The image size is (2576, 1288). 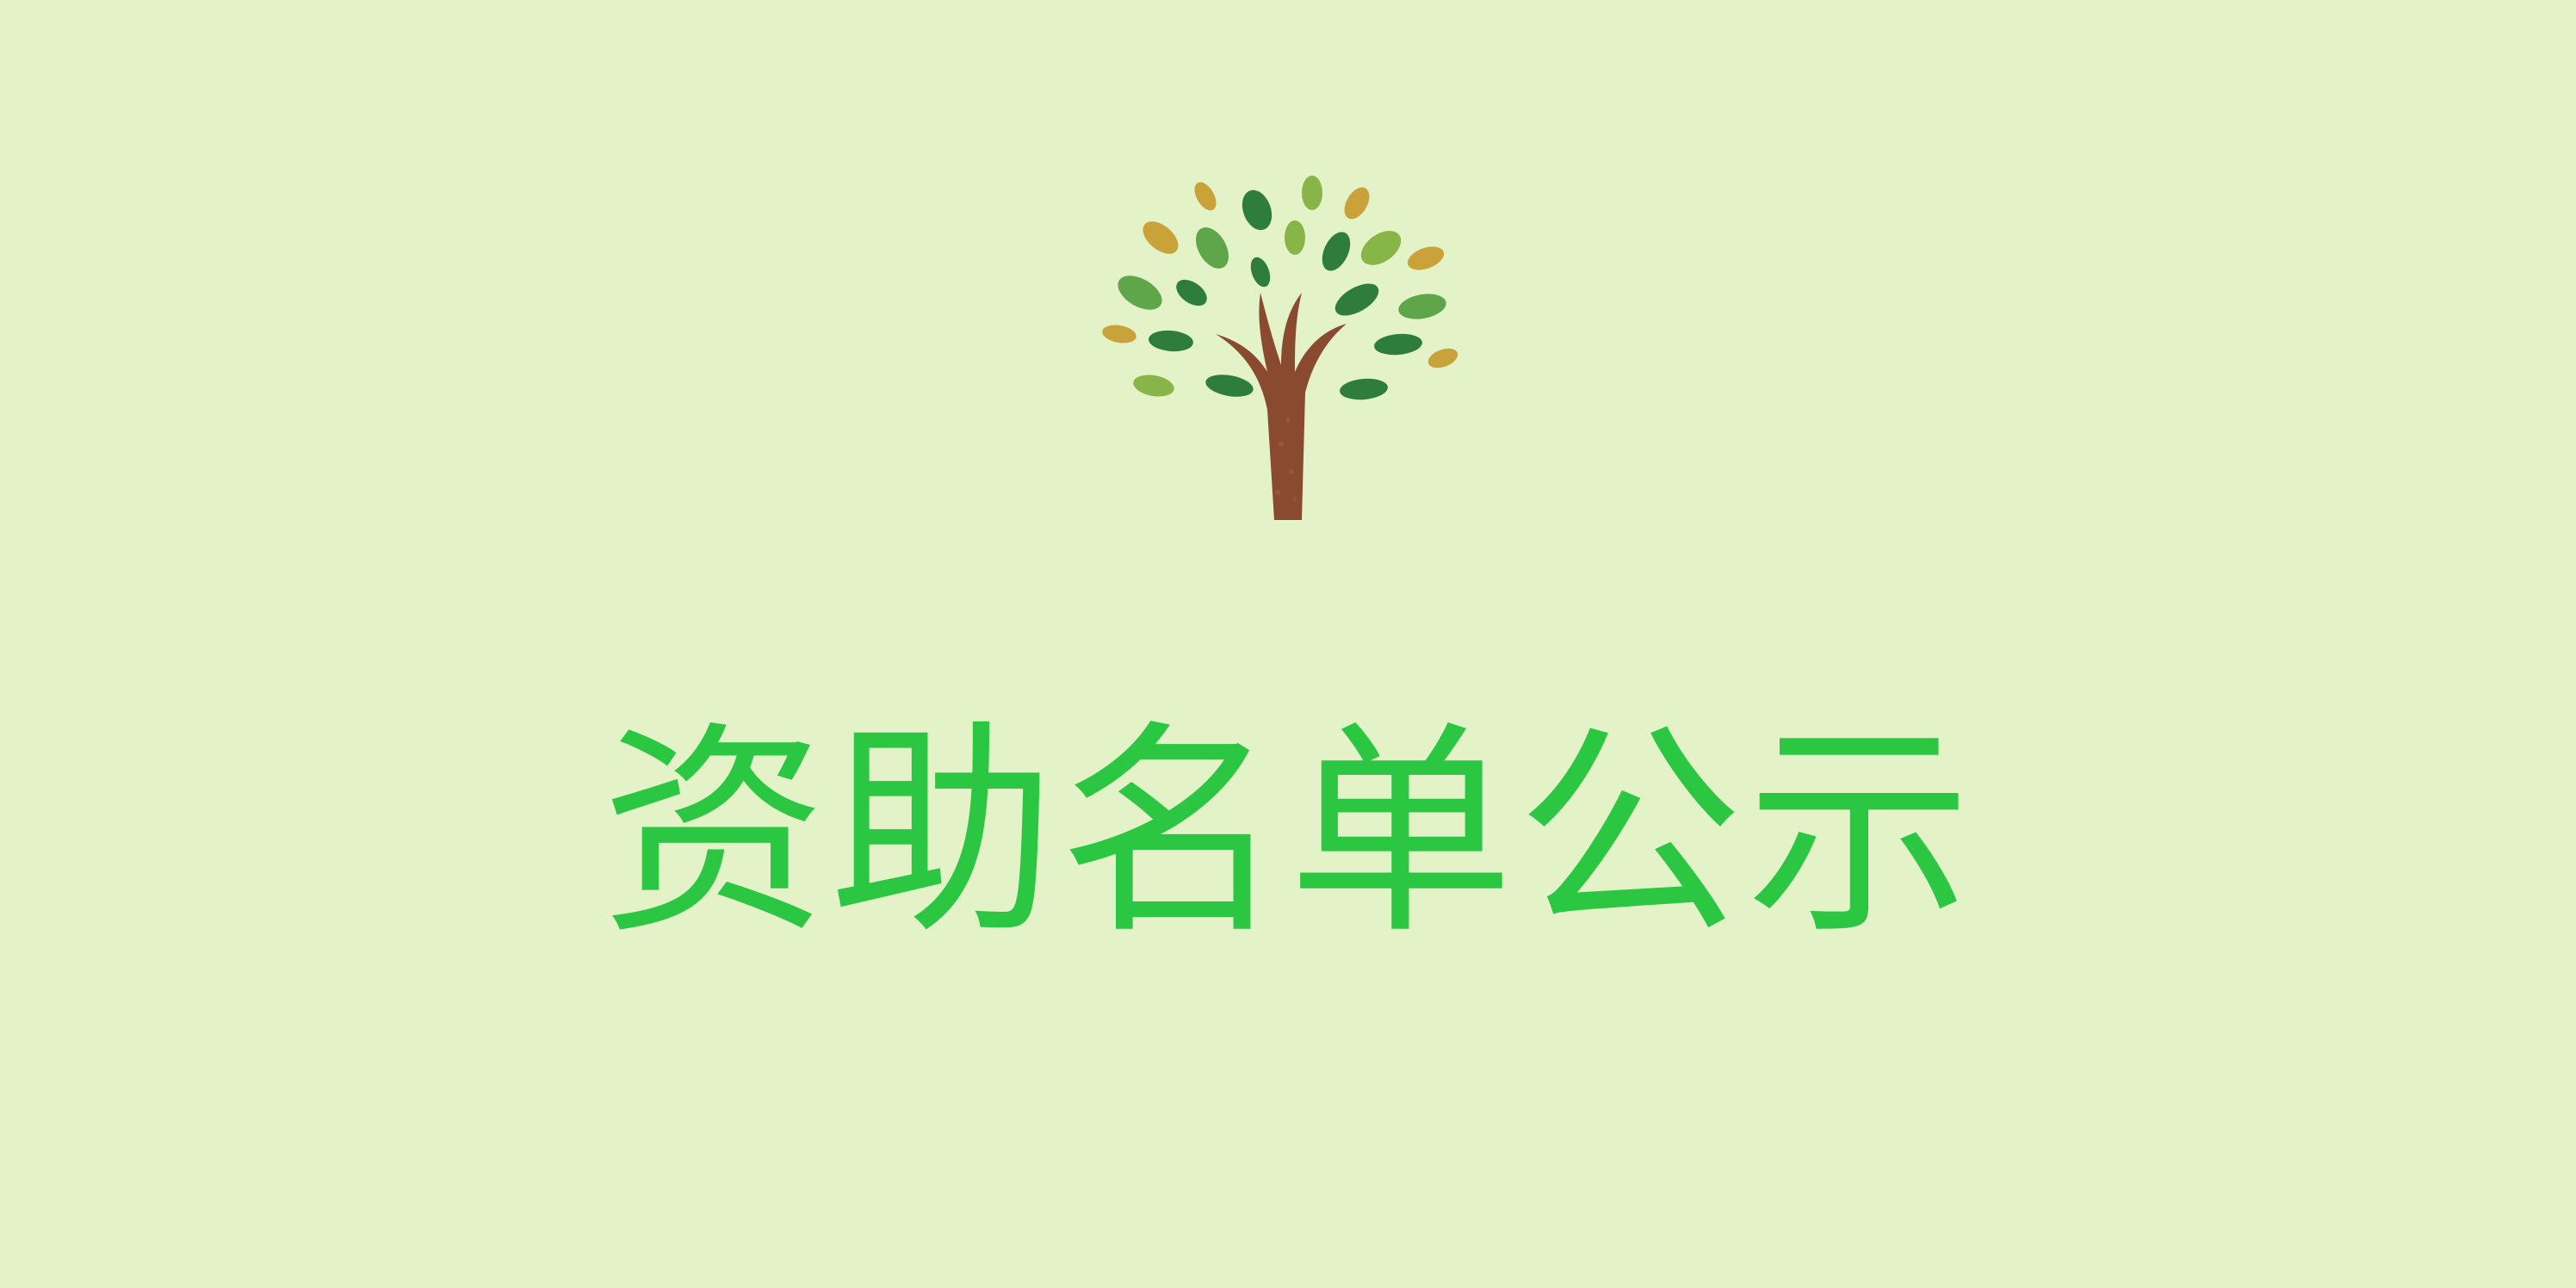 I want to click on tree-icon, so click(x=1280, y=348).